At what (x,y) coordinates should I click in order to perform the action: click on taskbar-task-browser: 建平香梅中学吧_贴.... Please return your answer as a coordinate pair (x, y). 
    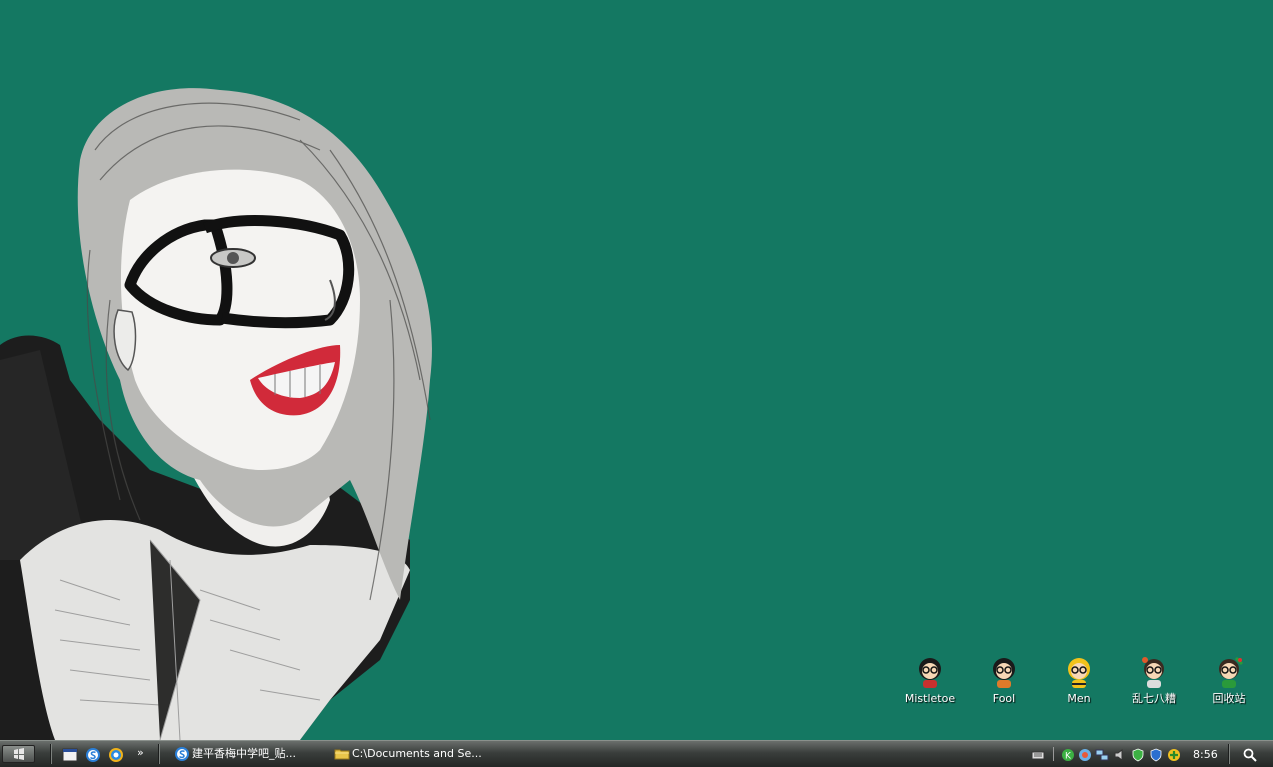
    Looking at the image, I should click on (246, 754).